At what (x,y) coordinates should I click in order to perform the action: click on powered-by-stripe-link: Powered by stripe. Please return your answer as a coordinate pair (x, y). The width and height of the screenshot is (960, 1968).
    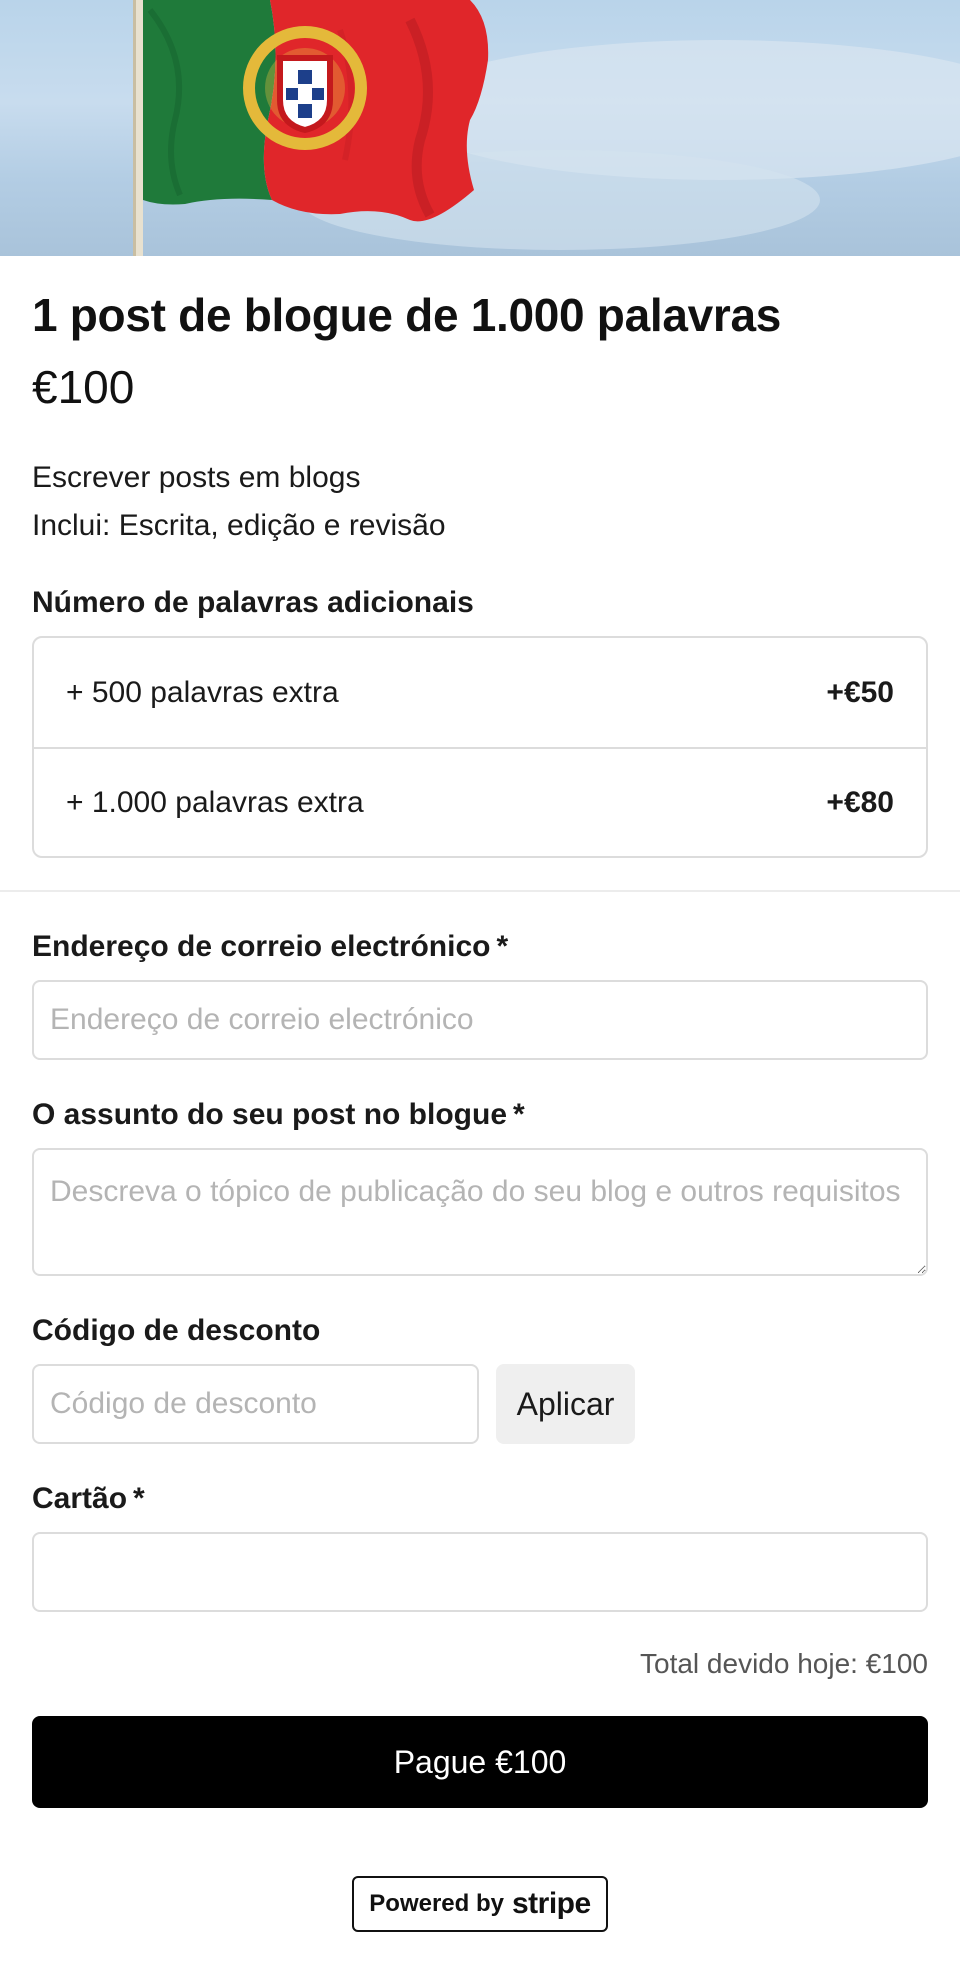
    Looking at the image, I should click on (480, 1904).